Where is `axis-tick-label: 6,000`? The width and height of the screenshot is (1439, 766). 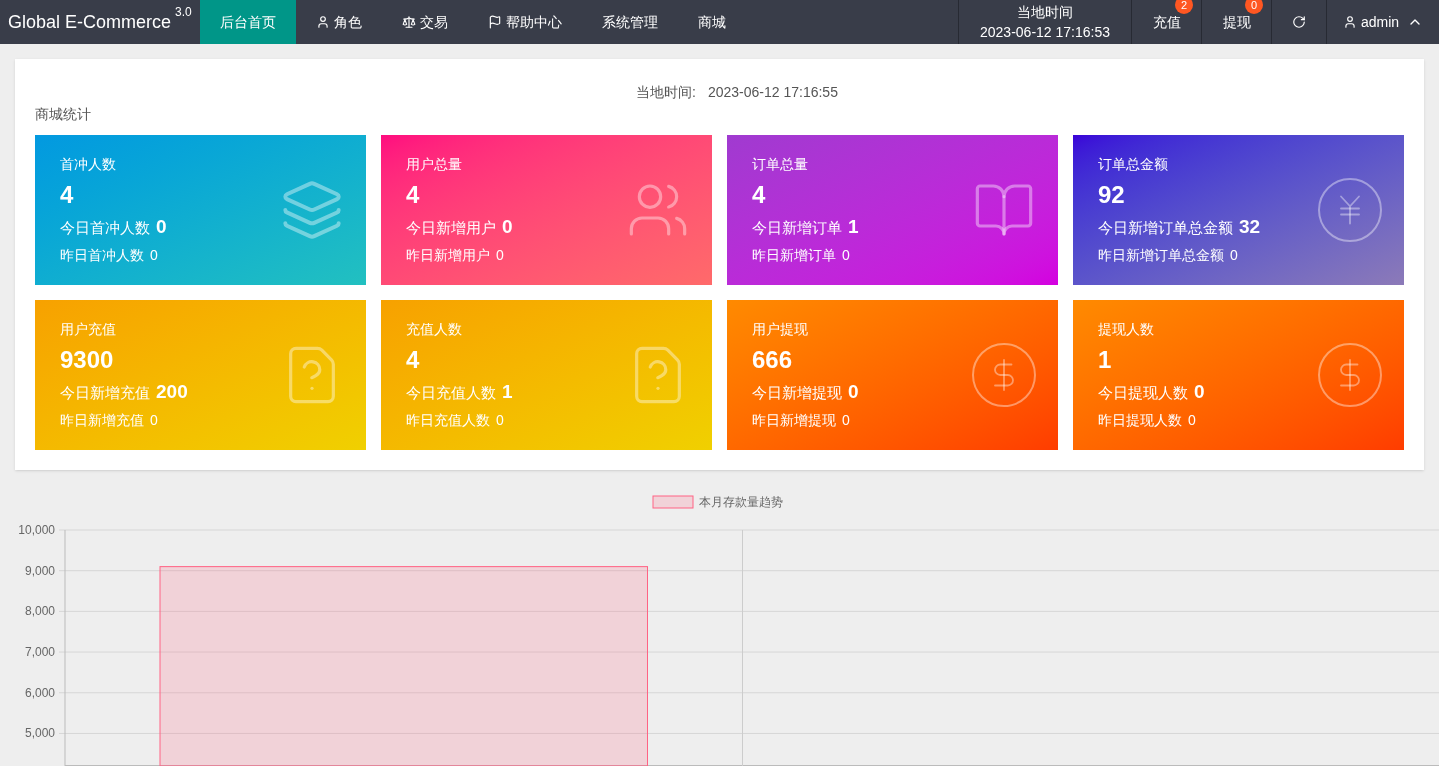
axis-tick-label: 6,000 is located at coordinates (39, 692).